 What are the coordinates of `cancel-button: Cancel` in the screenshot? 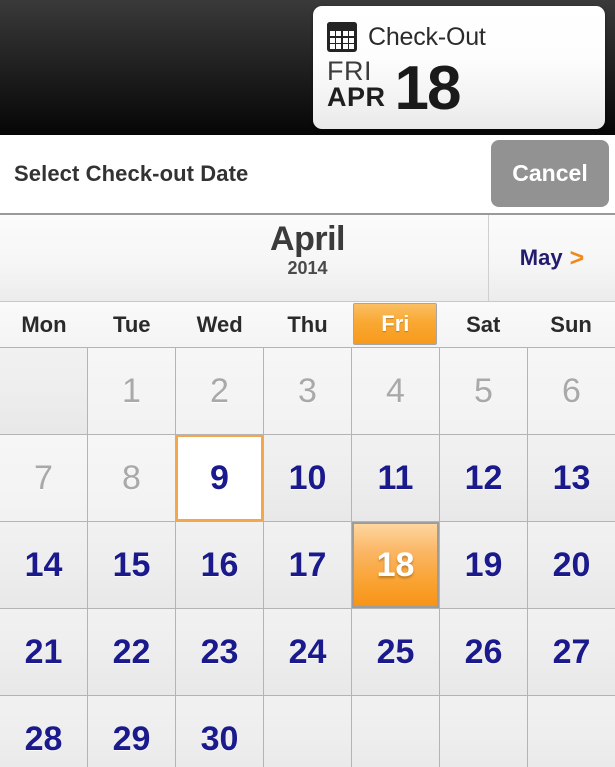 It's located at (550, 173).